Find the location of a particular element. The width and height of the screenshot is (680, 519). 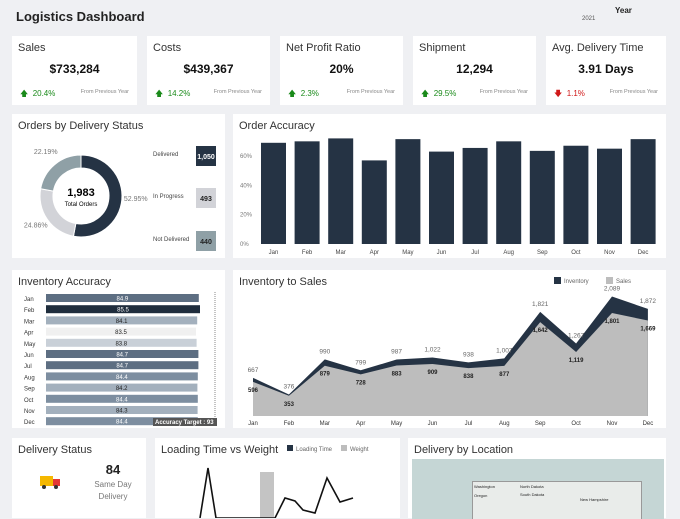

kpi-value: $439,367 is located at coordinates (208, 69).